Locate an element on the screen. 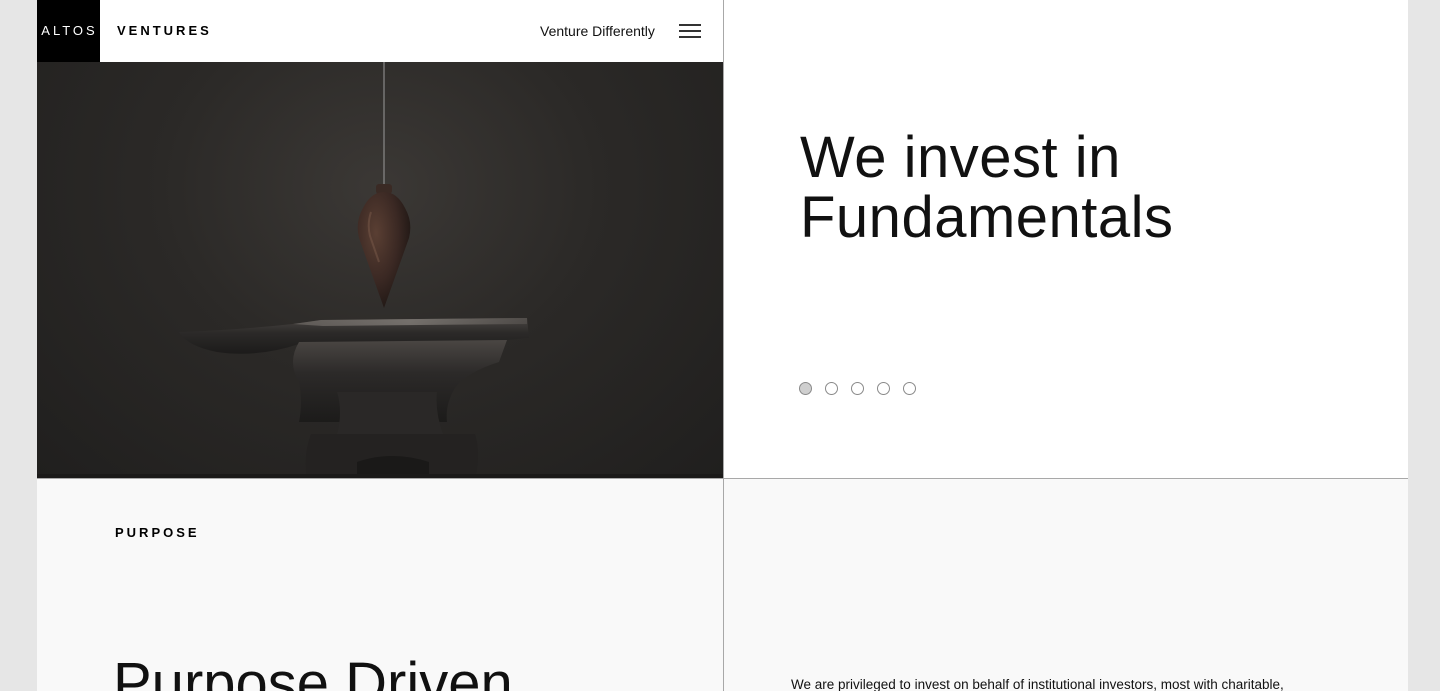 Image resolution: width=1440 pixels, height=691 pixels. section-label: PURPOSE is located at coordinates (157, 532).